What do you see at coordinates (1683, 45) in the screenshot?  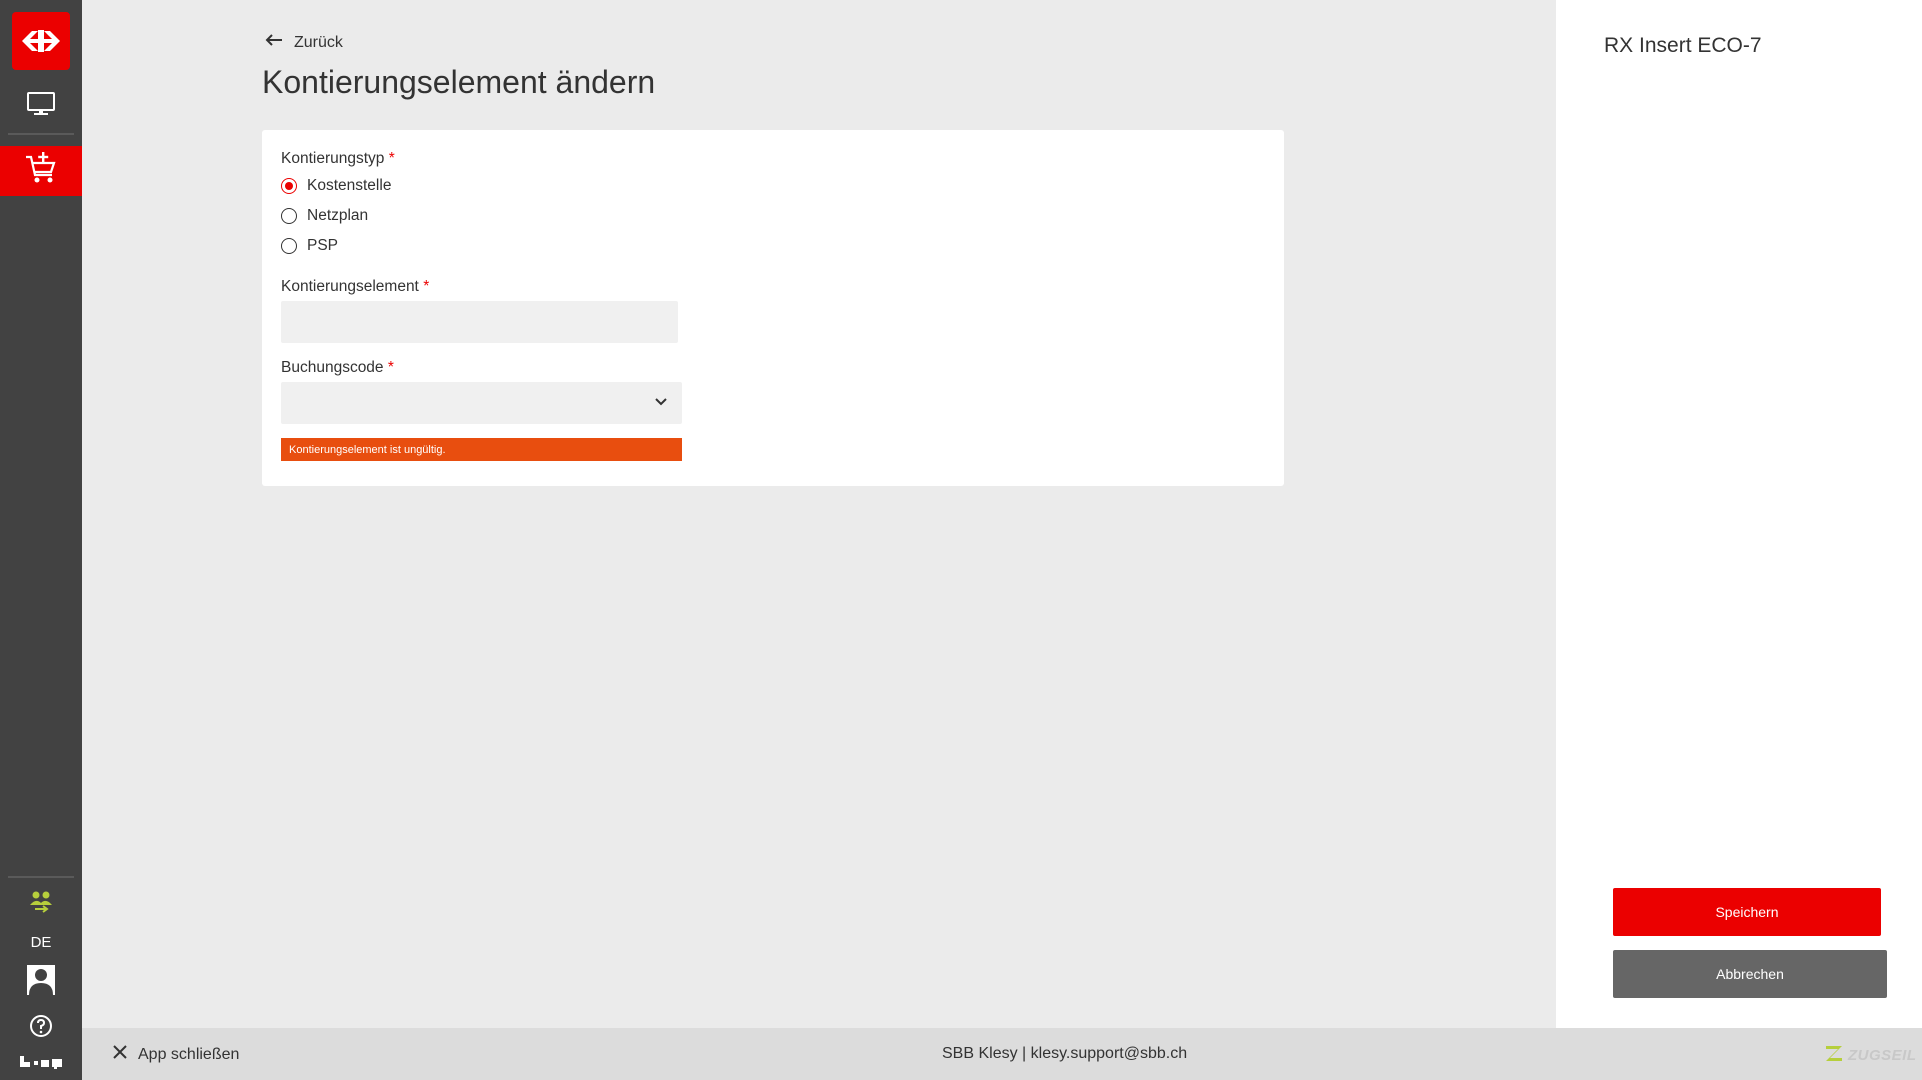 I see `panel-title: RX Insert ECO-7` at bounding box center [1683, 45].